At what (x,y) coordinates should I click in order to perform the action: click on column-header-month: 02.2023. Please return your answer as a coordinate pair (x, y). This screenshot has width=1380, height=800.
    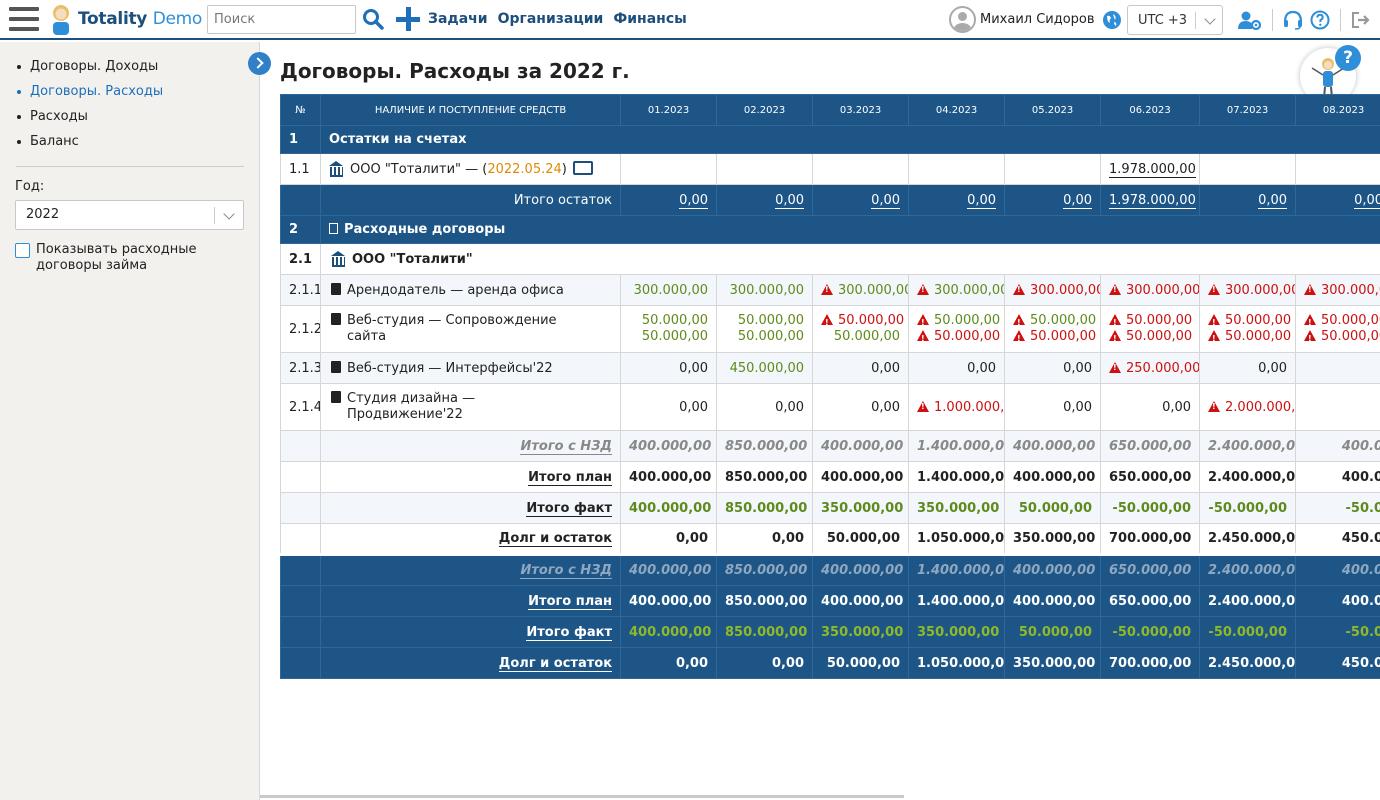
    Looking at the image, I should click on (765, 110).